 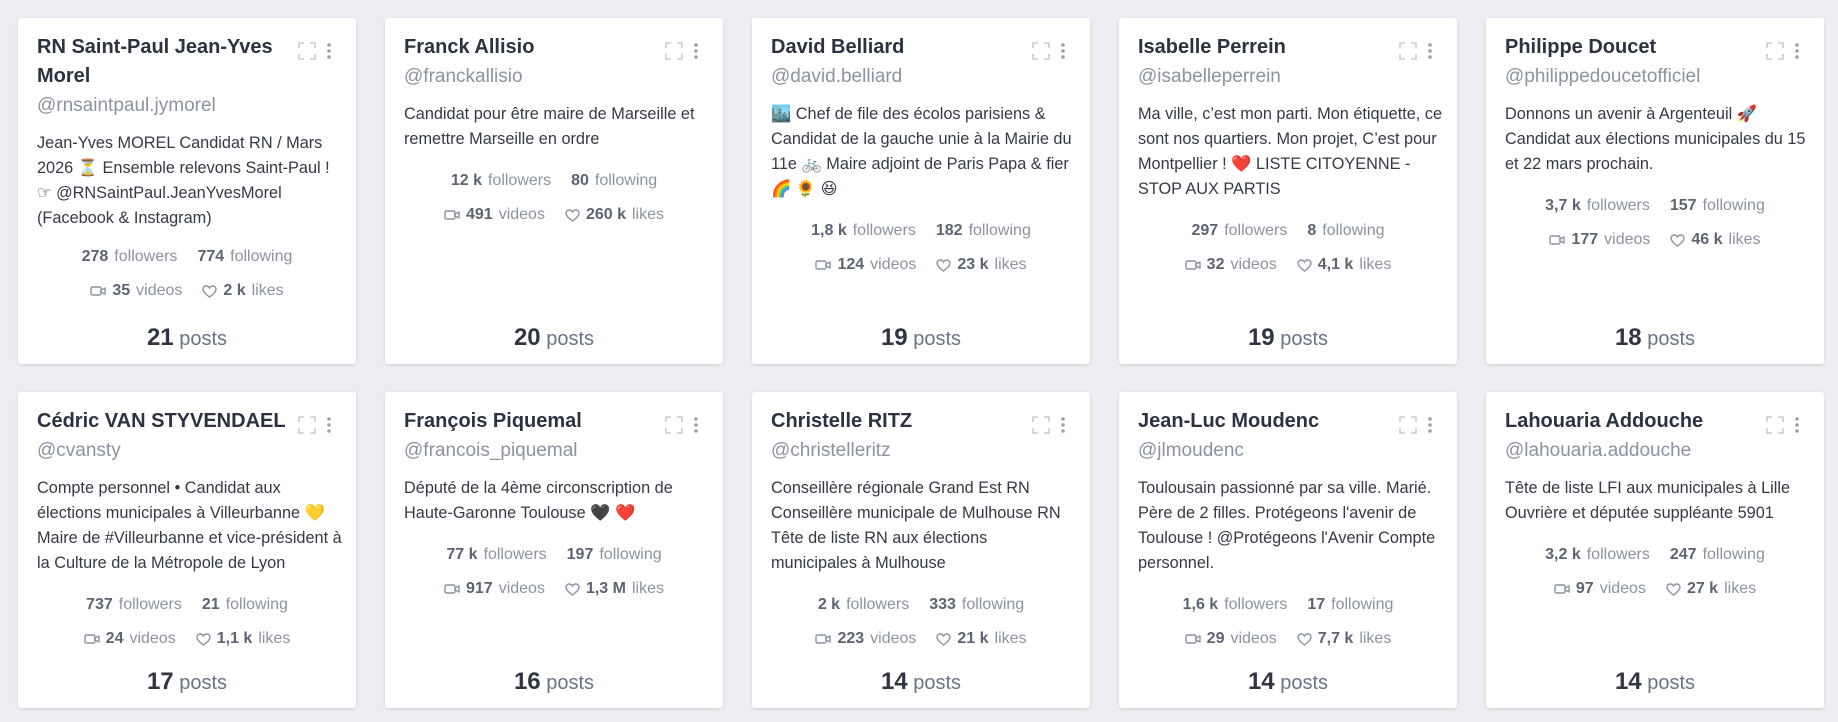 I want to click on profile-name: François Piquemal @francois_piquemal, so click(x=529, y=436).